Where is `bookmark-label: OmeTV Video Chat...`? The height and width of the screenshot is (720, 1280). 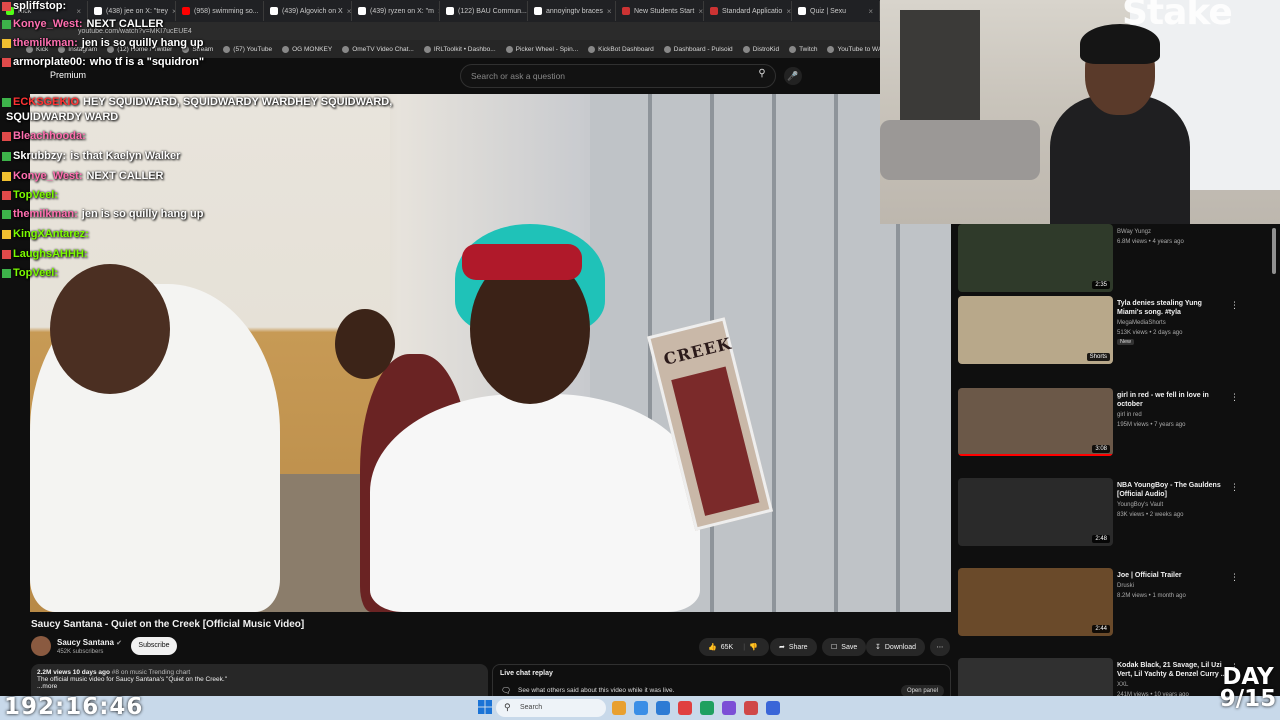 bookmark-label: OmeTV Video Chat... is located at coordinates (383, 49).